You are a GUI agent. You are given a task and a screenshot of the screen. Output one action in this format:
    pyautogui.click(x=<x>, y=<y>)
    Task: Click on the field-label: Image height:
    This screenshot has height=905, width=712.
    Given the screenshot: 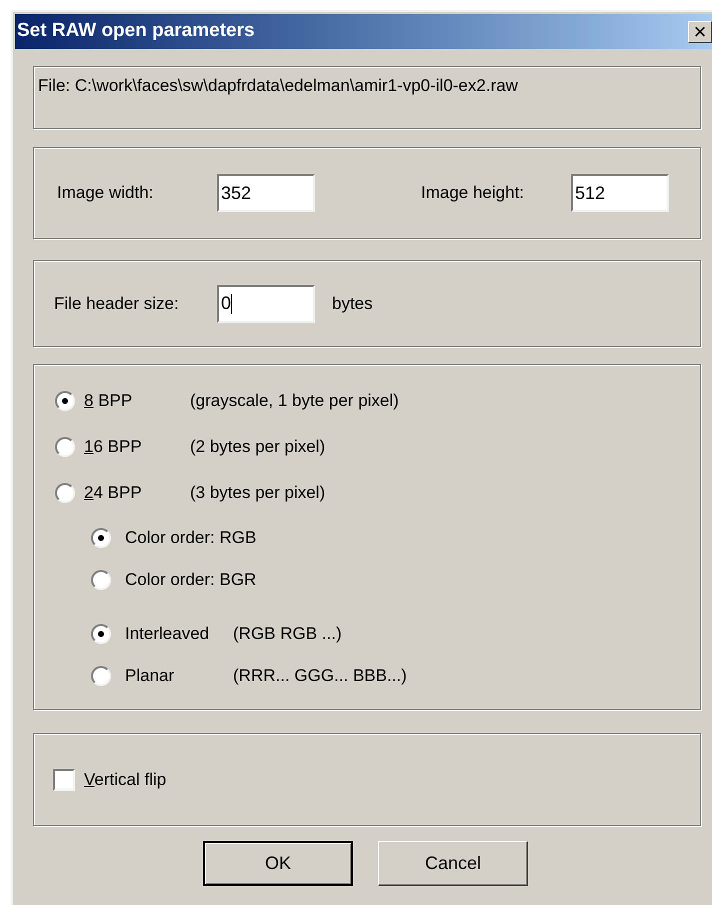 What is the action you would take?
    pyautogui.click(x=473, y=193)
    